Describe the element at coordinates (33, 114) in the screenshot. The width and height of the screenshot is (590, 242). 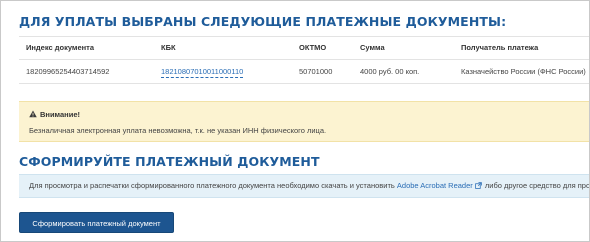
I see `warning-triangle-icon` at that location.